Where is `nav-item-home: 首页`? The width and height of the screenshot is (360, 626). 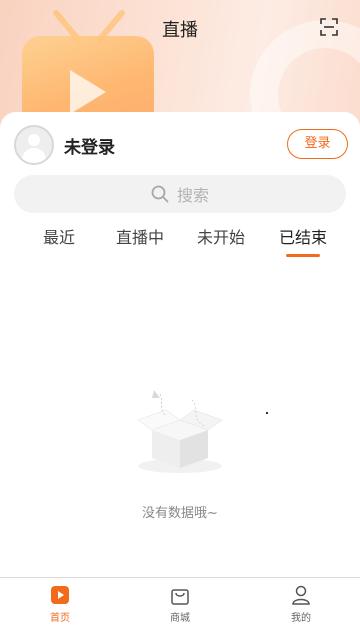
nav-item-home: 首页 is located at coordinates (60, 604).